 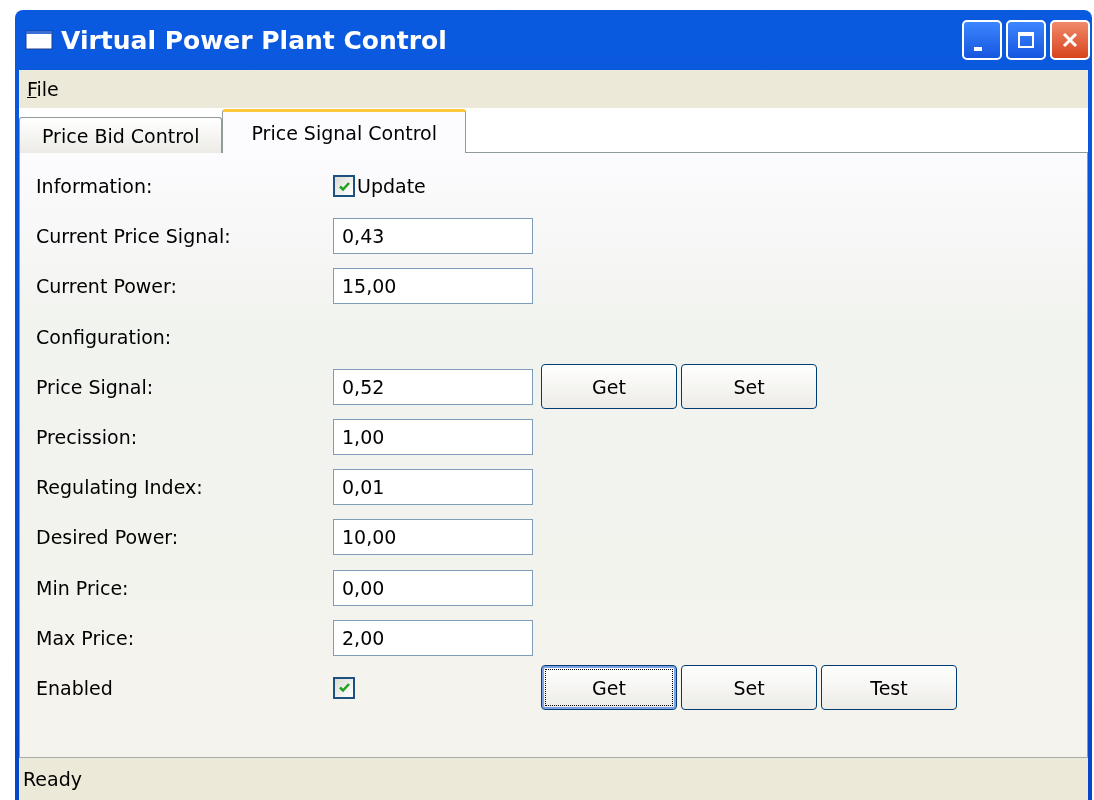 I want to click on tab: Price Signal Control, so click(x=344, y=131).